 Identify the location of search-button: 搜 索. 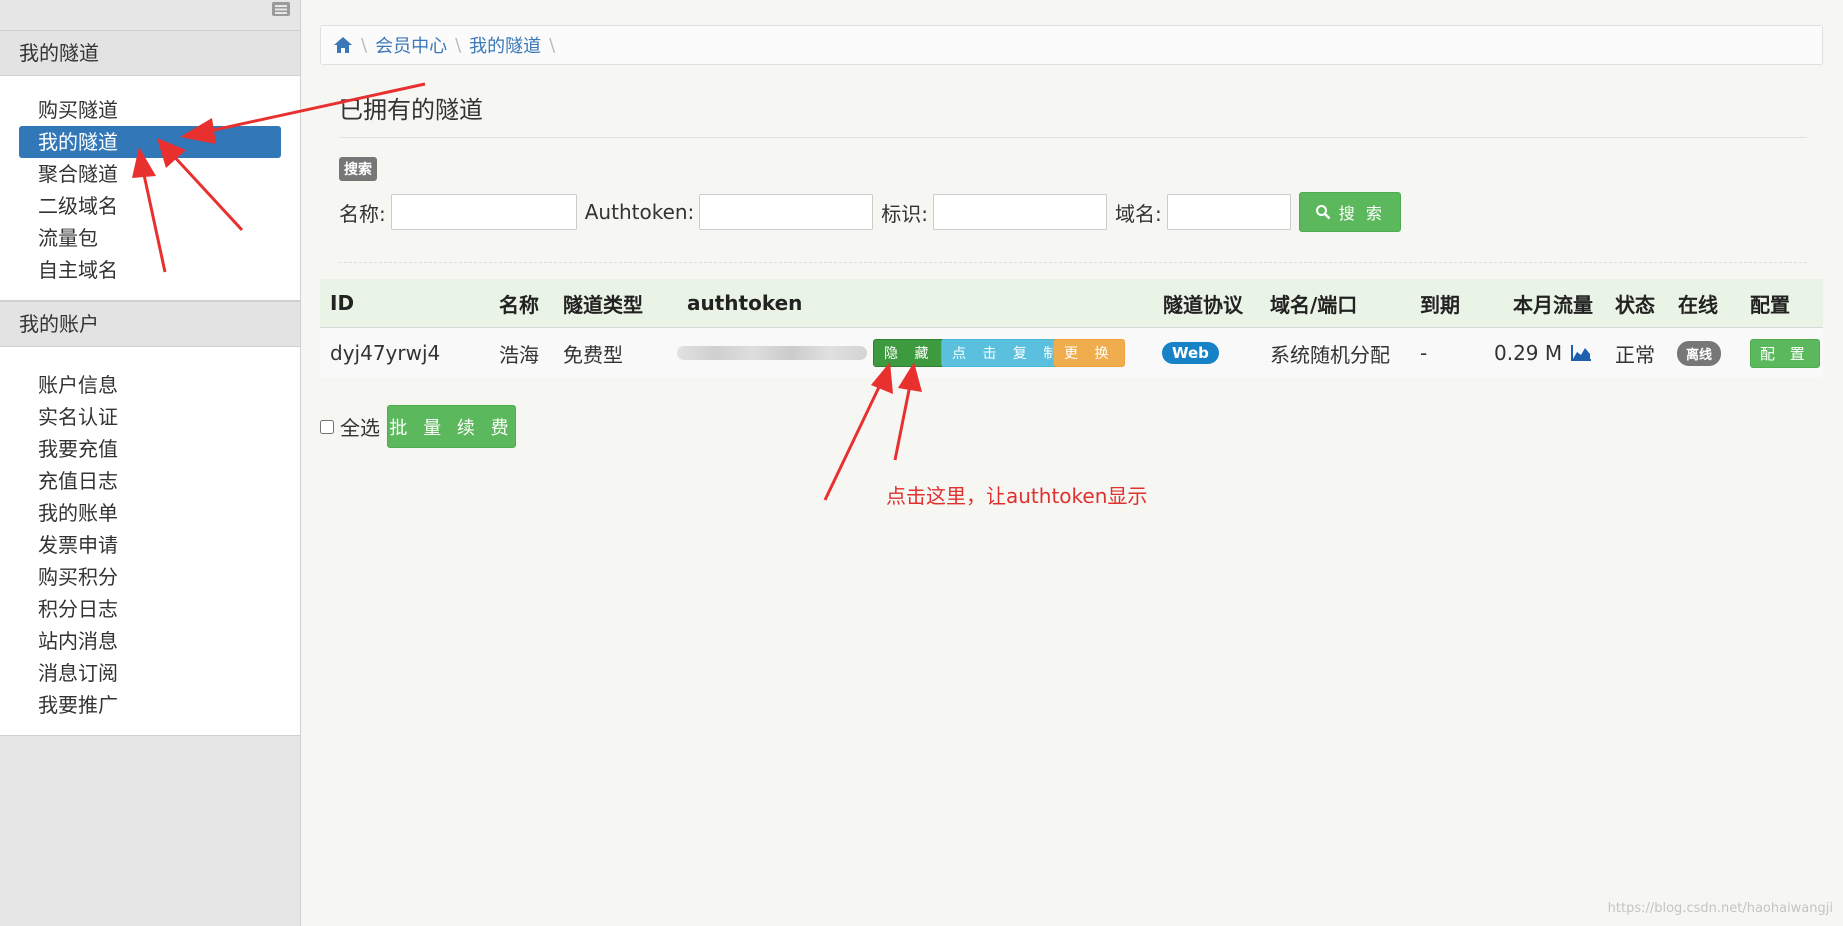
(1349, 212).